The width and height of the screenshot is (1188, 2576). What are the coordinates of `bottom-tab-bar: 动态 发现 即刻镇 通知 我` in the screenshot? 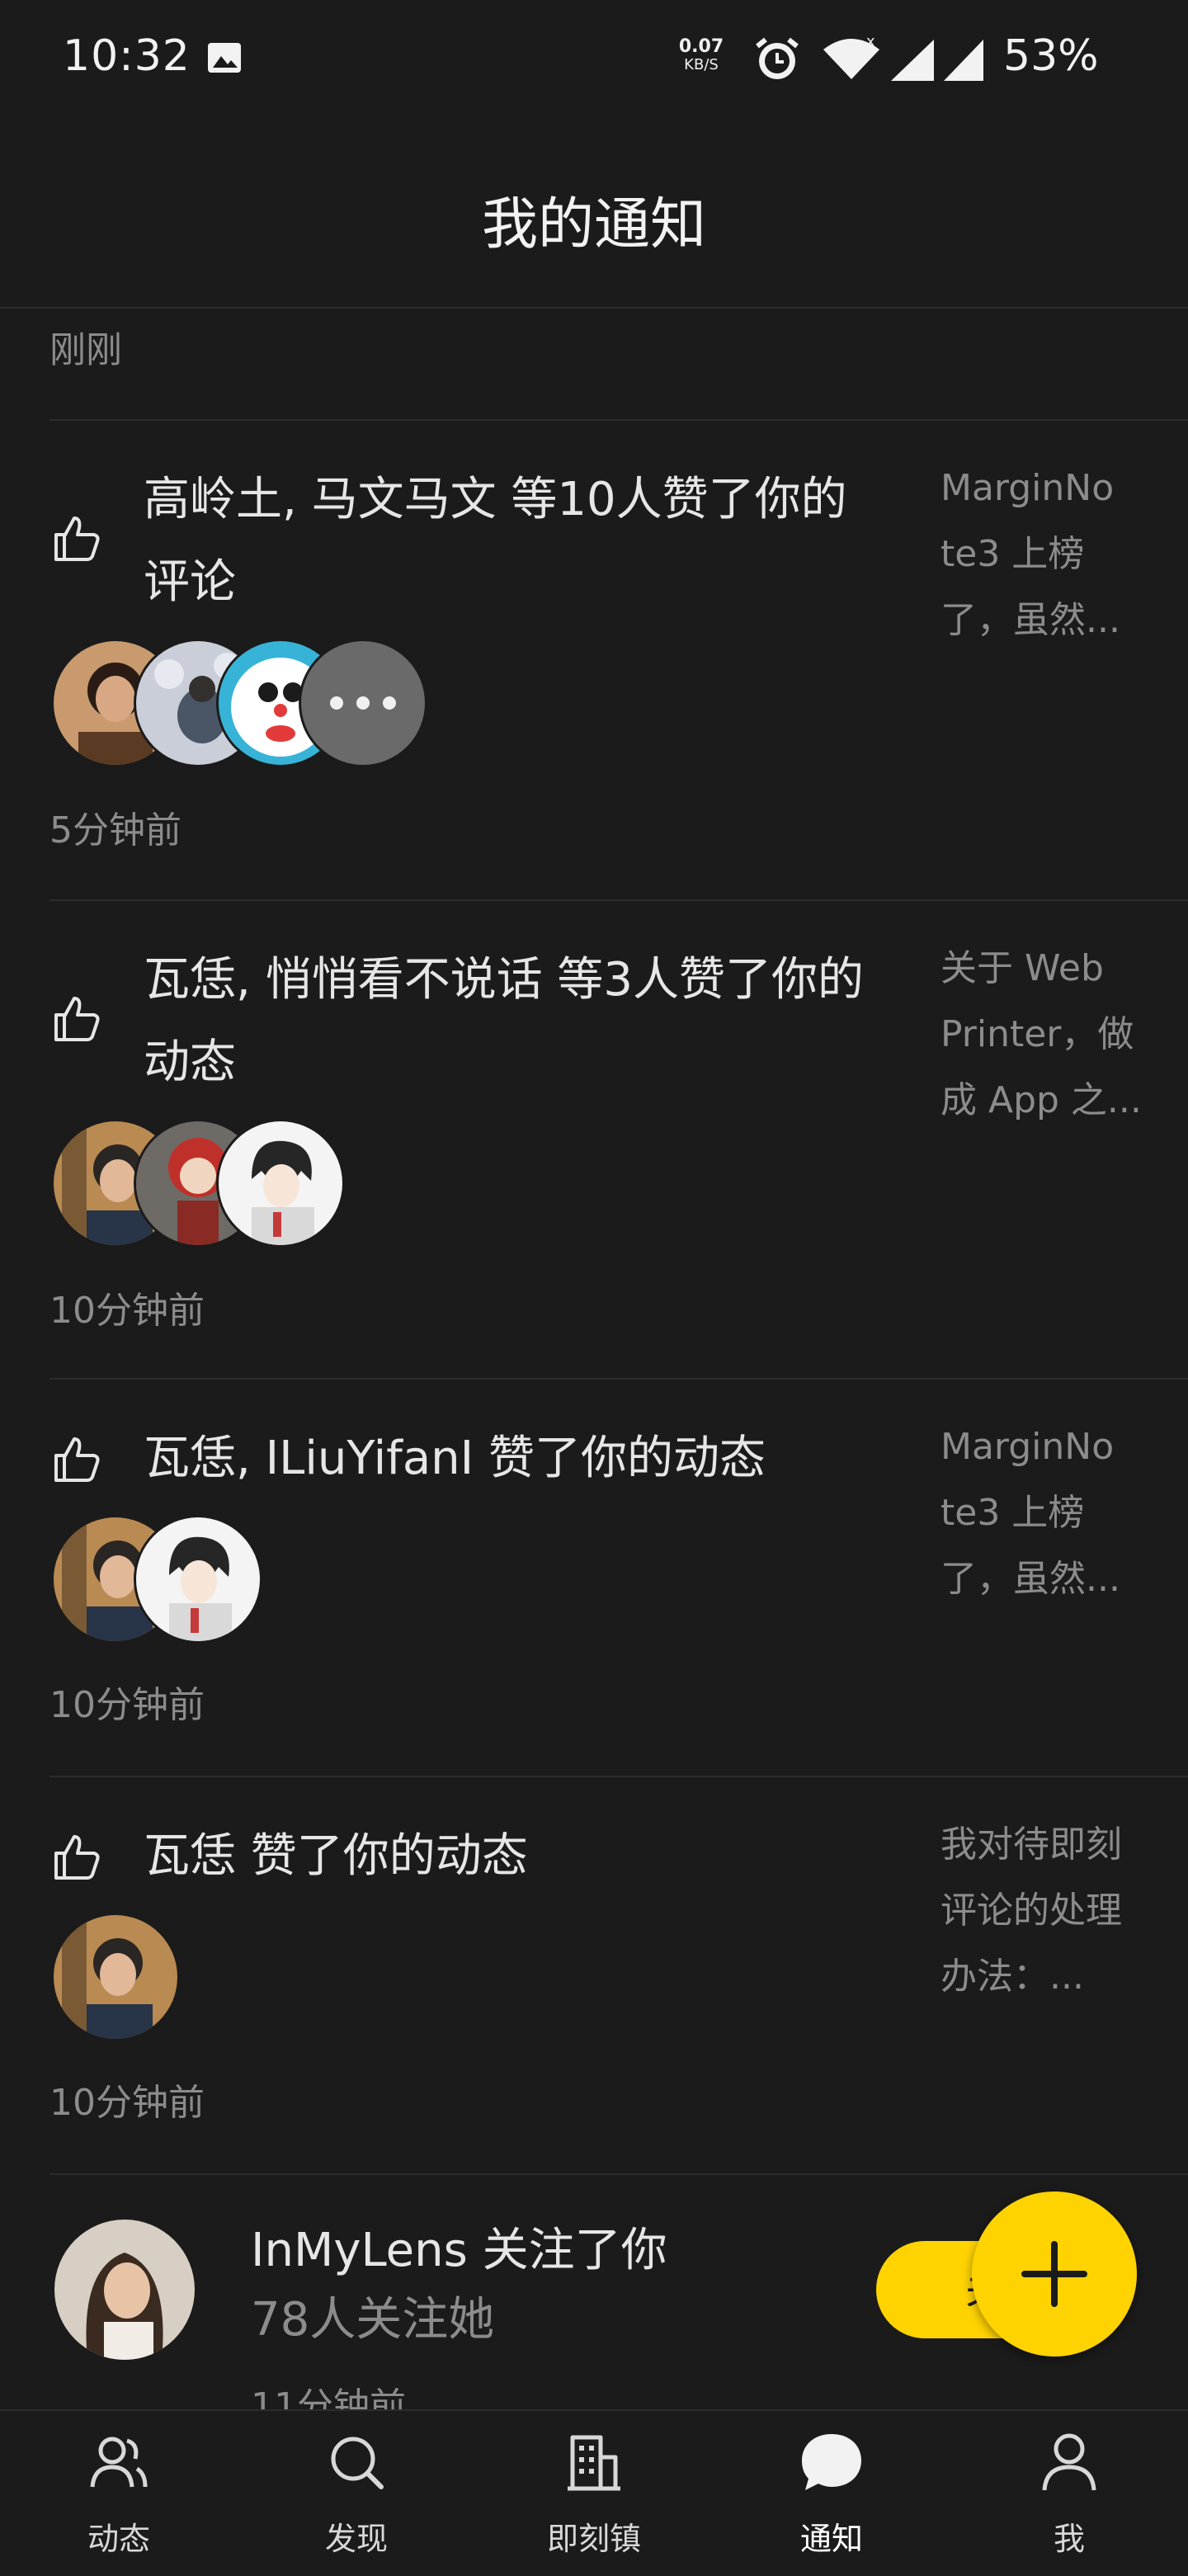 It's located at (594, 2492).